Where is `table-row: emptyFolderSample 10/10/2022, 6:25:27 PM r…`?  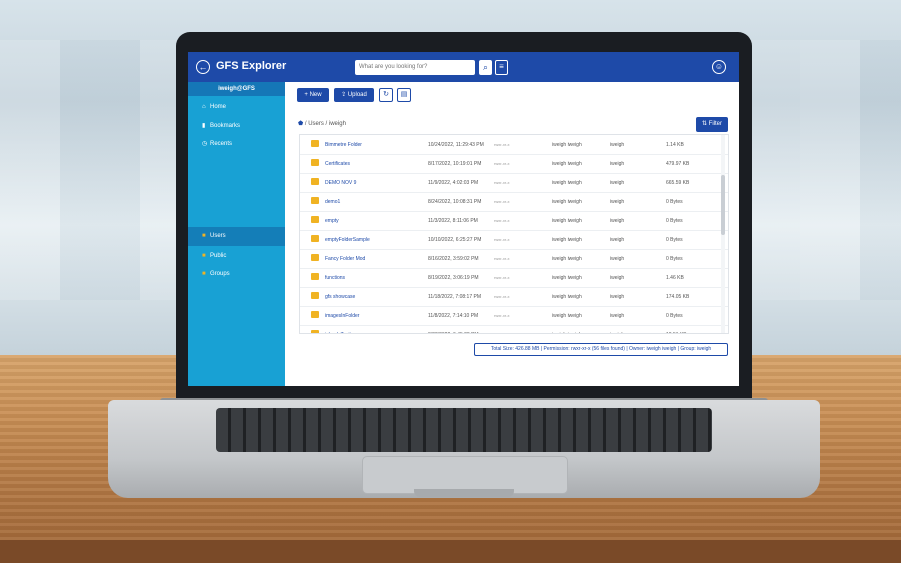 table-row: emptyFolderSample 10/10/2022, 6:25:27 PM r… is located at coordinates (514, 240).